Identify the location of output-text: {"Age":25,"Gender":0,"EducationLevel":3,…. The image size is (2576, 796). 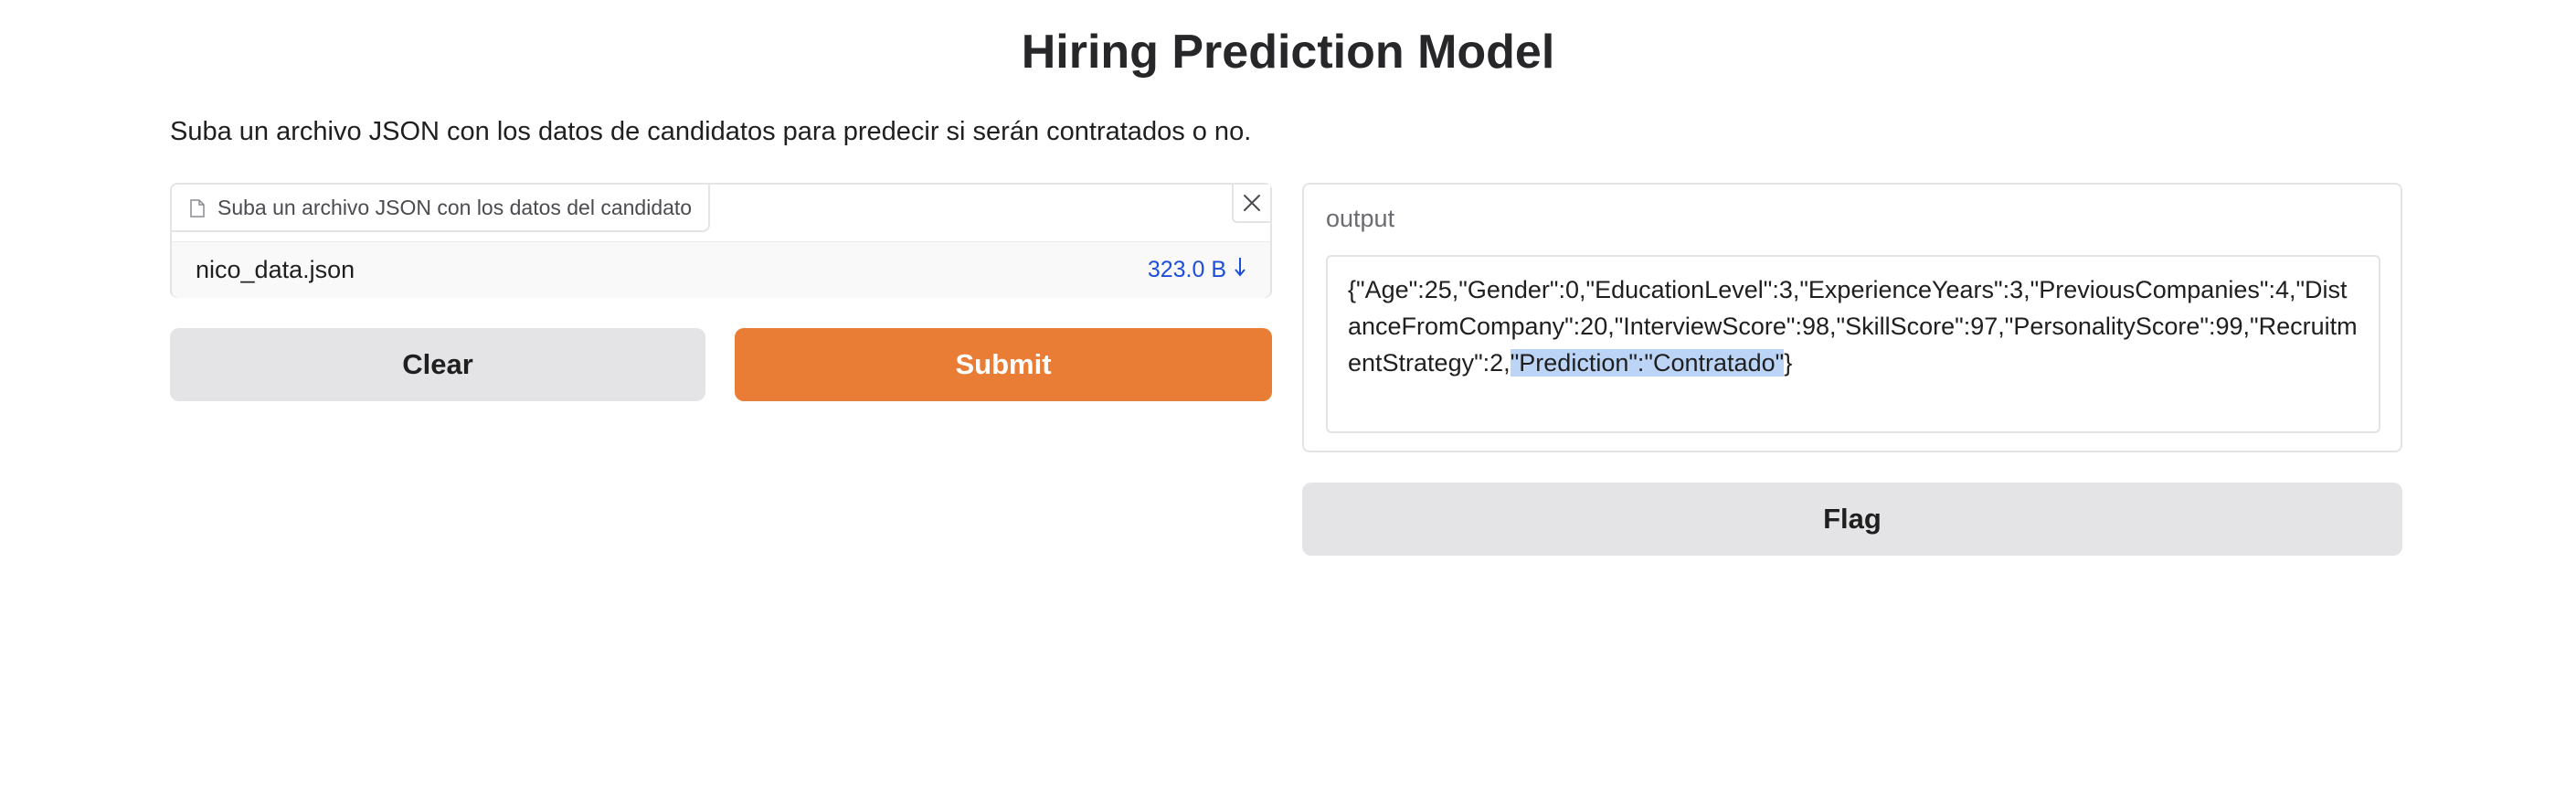
(1853, 327).